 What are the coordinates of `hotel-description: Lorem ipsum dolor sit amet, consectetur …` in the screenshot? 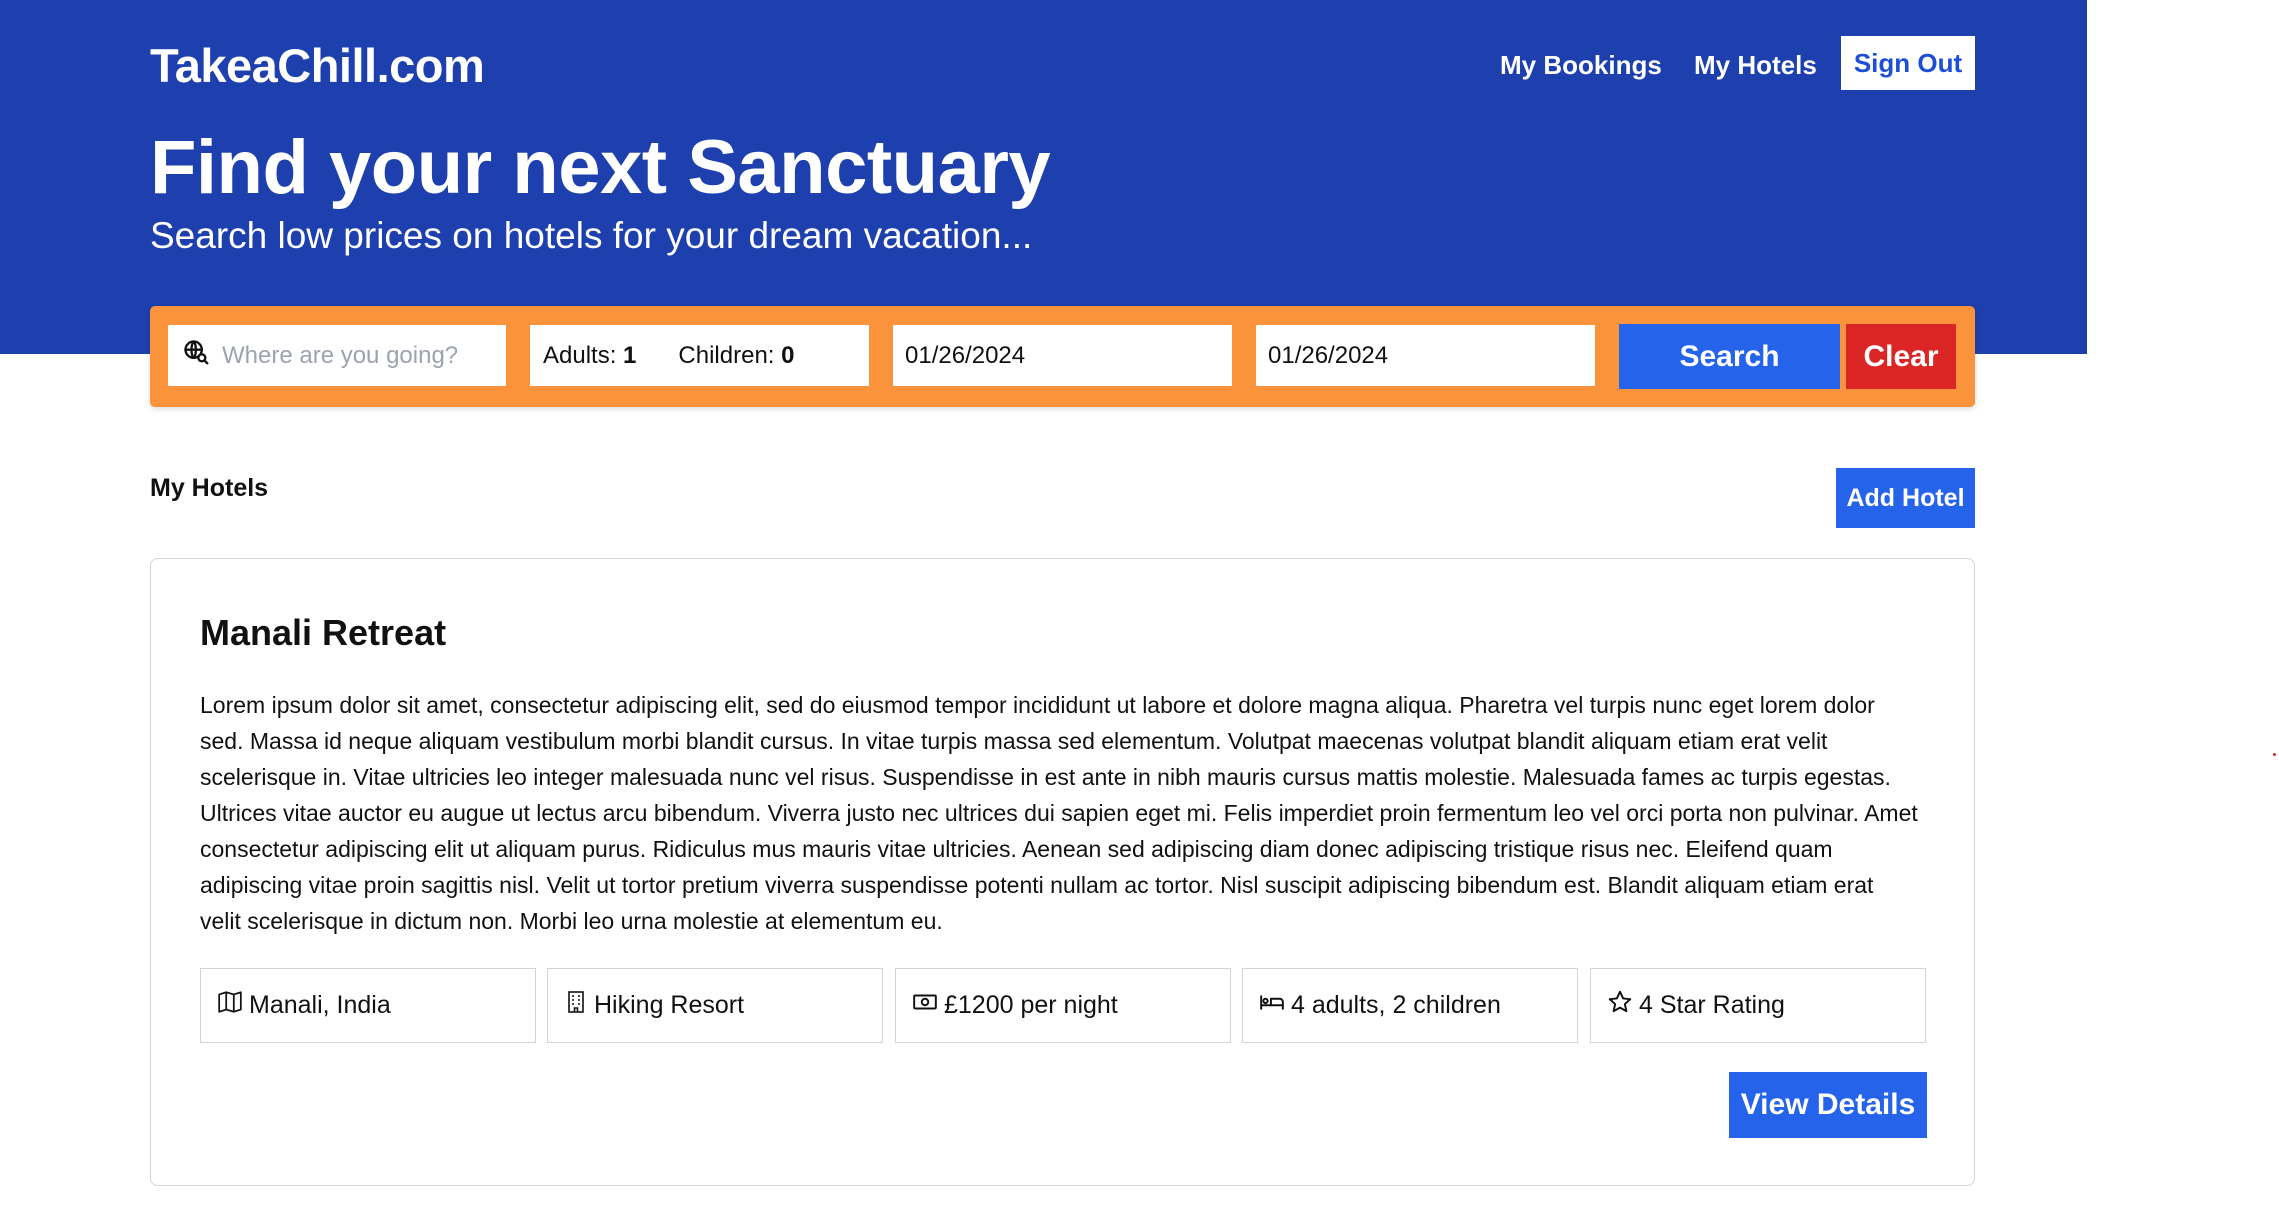 It's located at (1059, 813).